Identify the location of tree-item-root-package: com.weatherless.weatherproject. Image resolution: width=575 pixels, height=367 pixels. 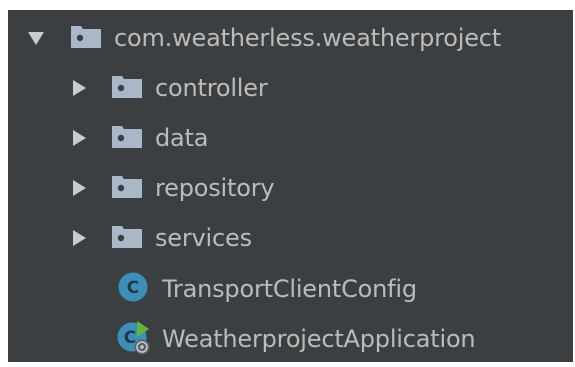
(264, 38).